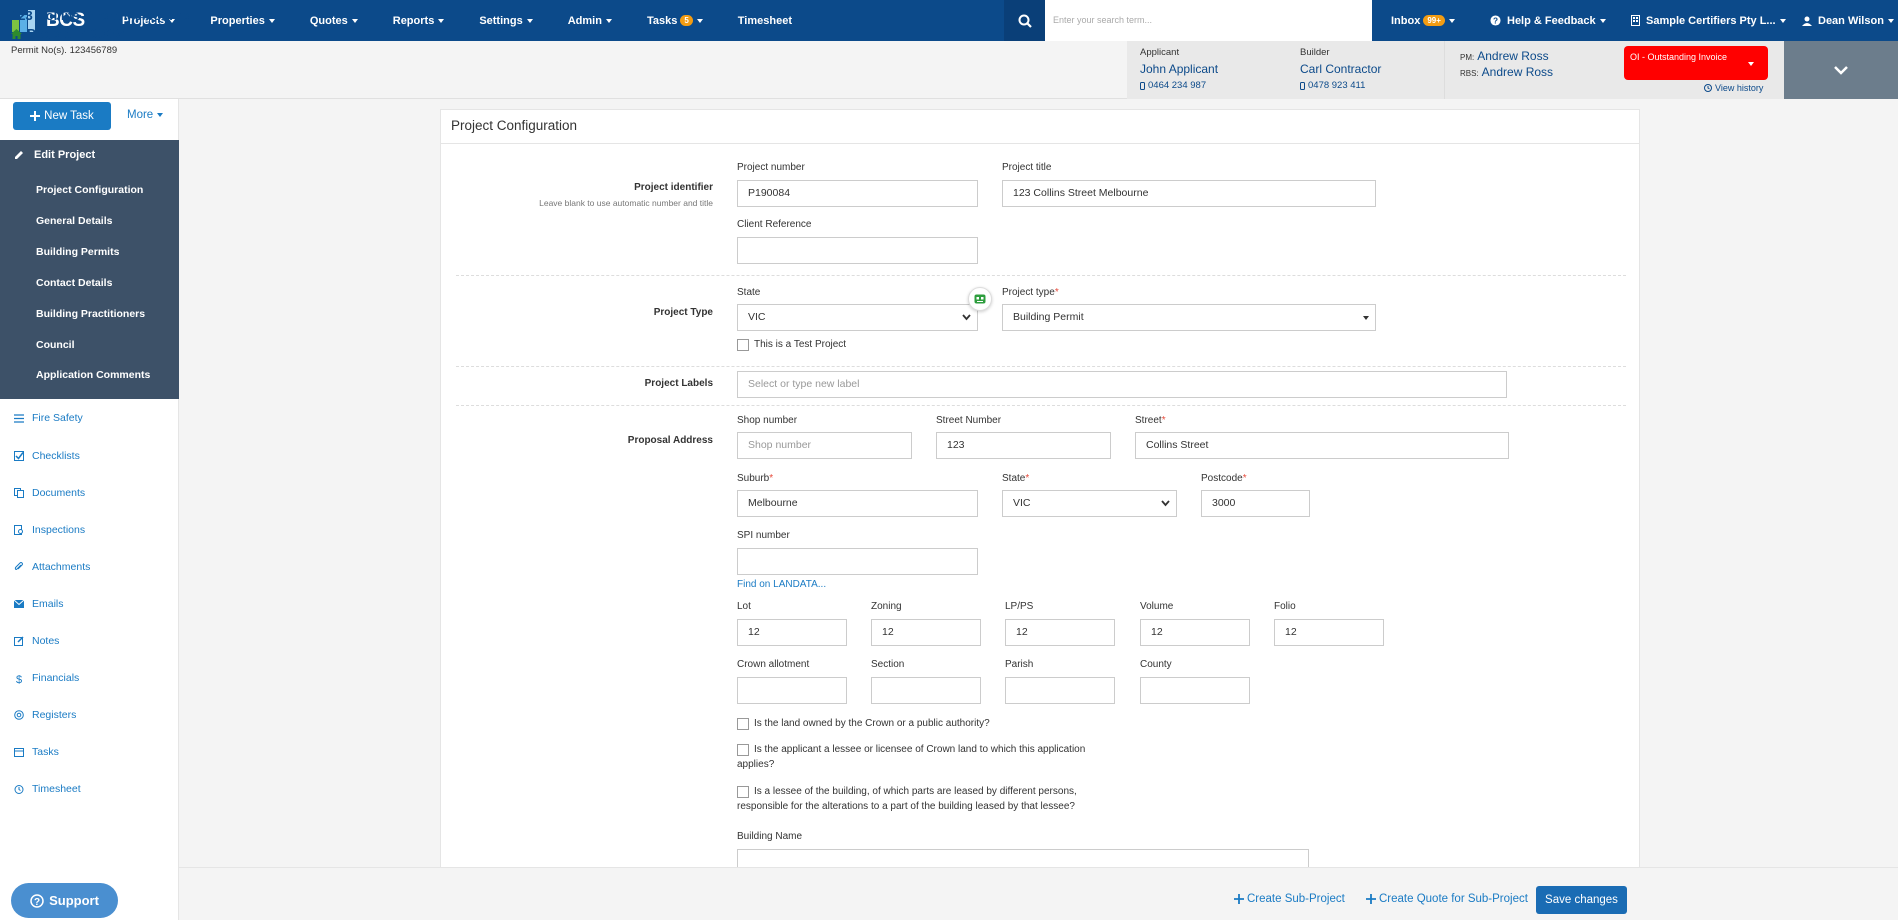 The width and height of the screenshot is (1898, 920). I want to click on checkbox-icon, so click(19, 456).